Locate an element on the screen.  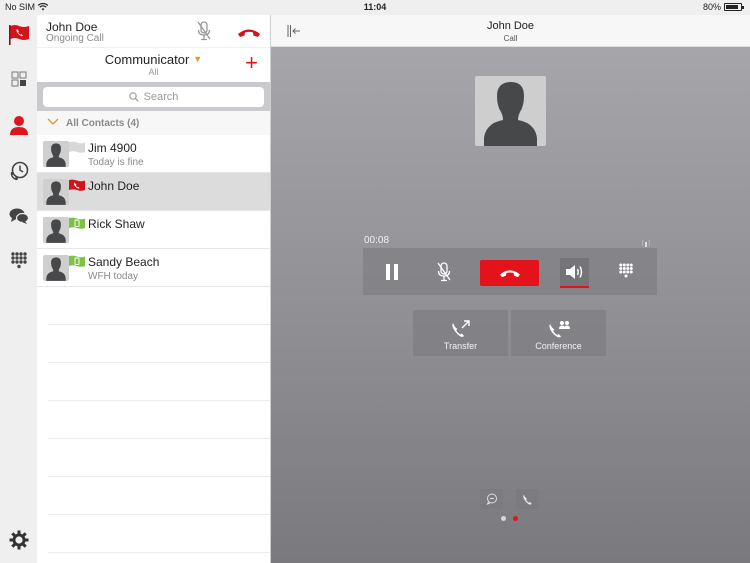
mute-button is located at coordinates (444, 271).